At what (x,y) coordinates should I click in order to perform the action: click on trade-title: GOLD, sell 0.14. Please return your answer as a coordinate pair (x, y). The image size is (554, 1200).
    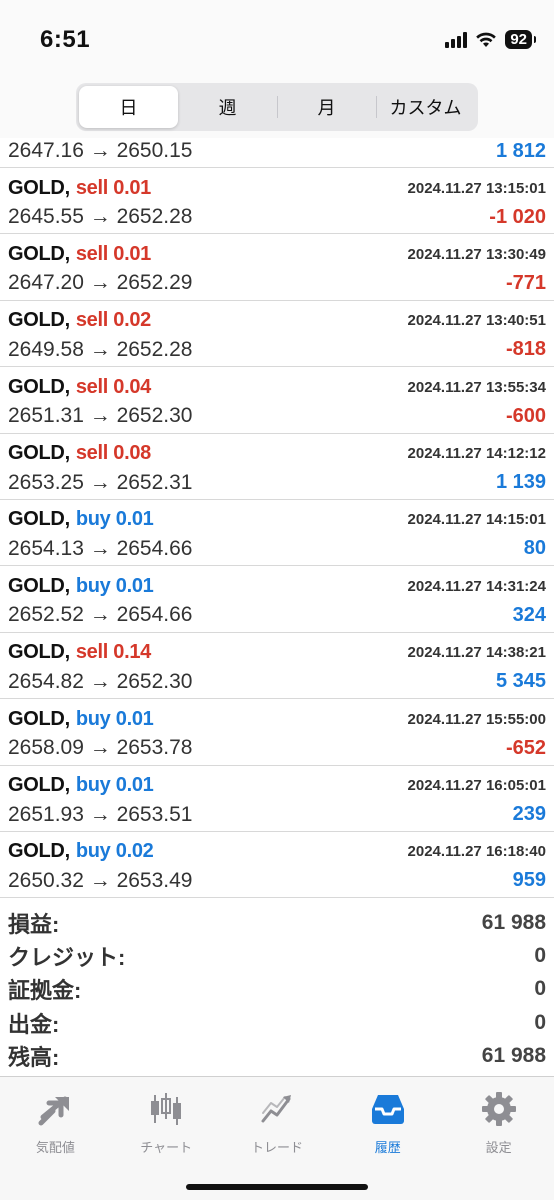
    Looking at the image, I should click on (79, 652).